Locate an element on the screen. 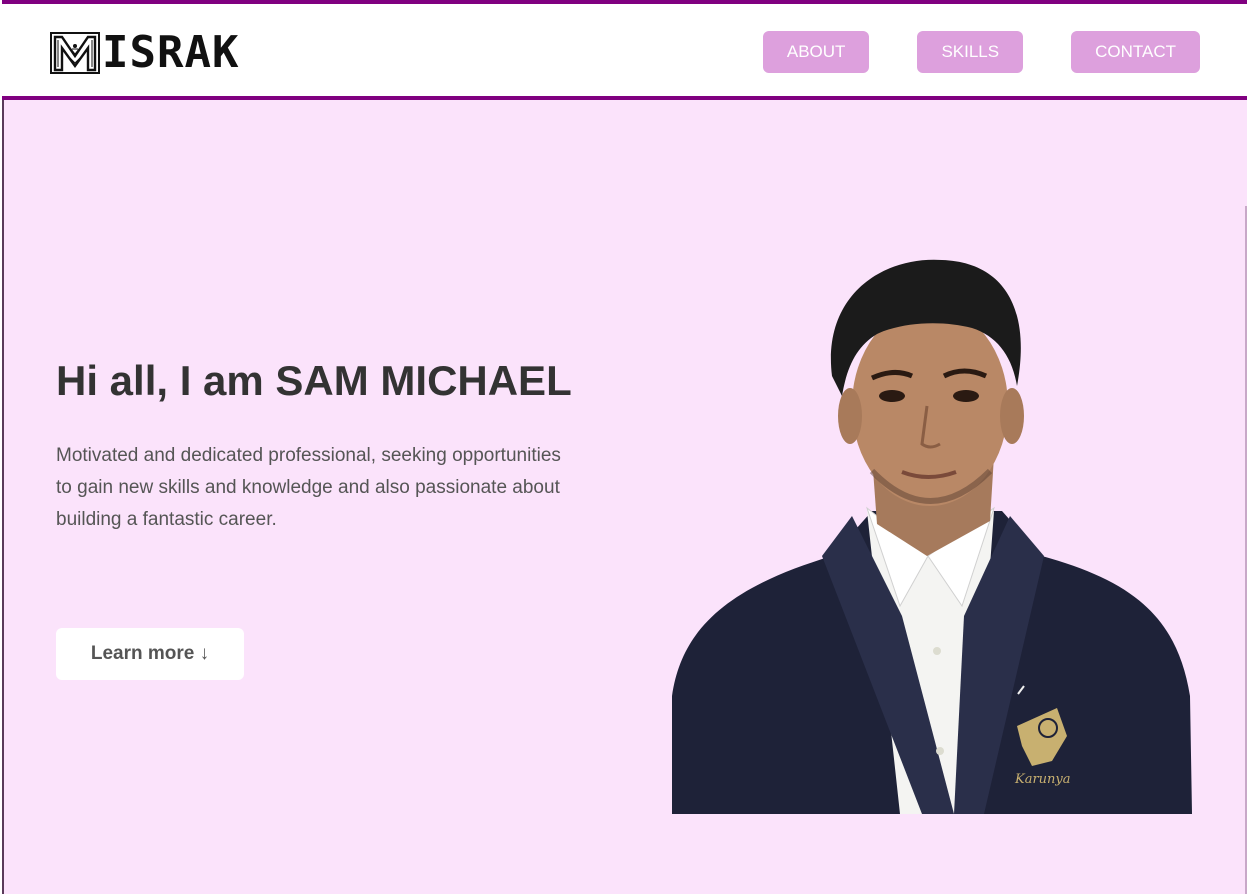 This screenshot has width=1249, height=894. hero-title: Hi all, I am SAM MICHAEL is located at coordinates (314, 380).